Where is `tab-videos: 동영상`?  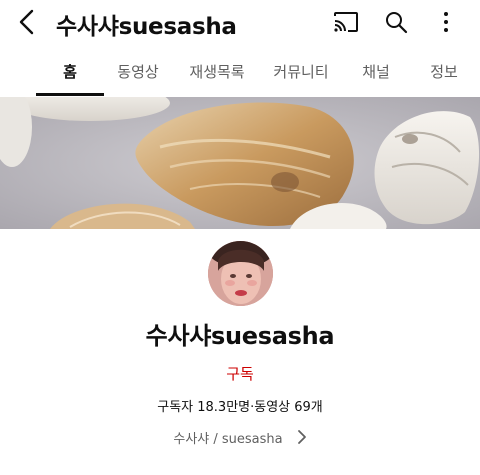 tab-videos: 동영상 is located at coordinates (138, 71).